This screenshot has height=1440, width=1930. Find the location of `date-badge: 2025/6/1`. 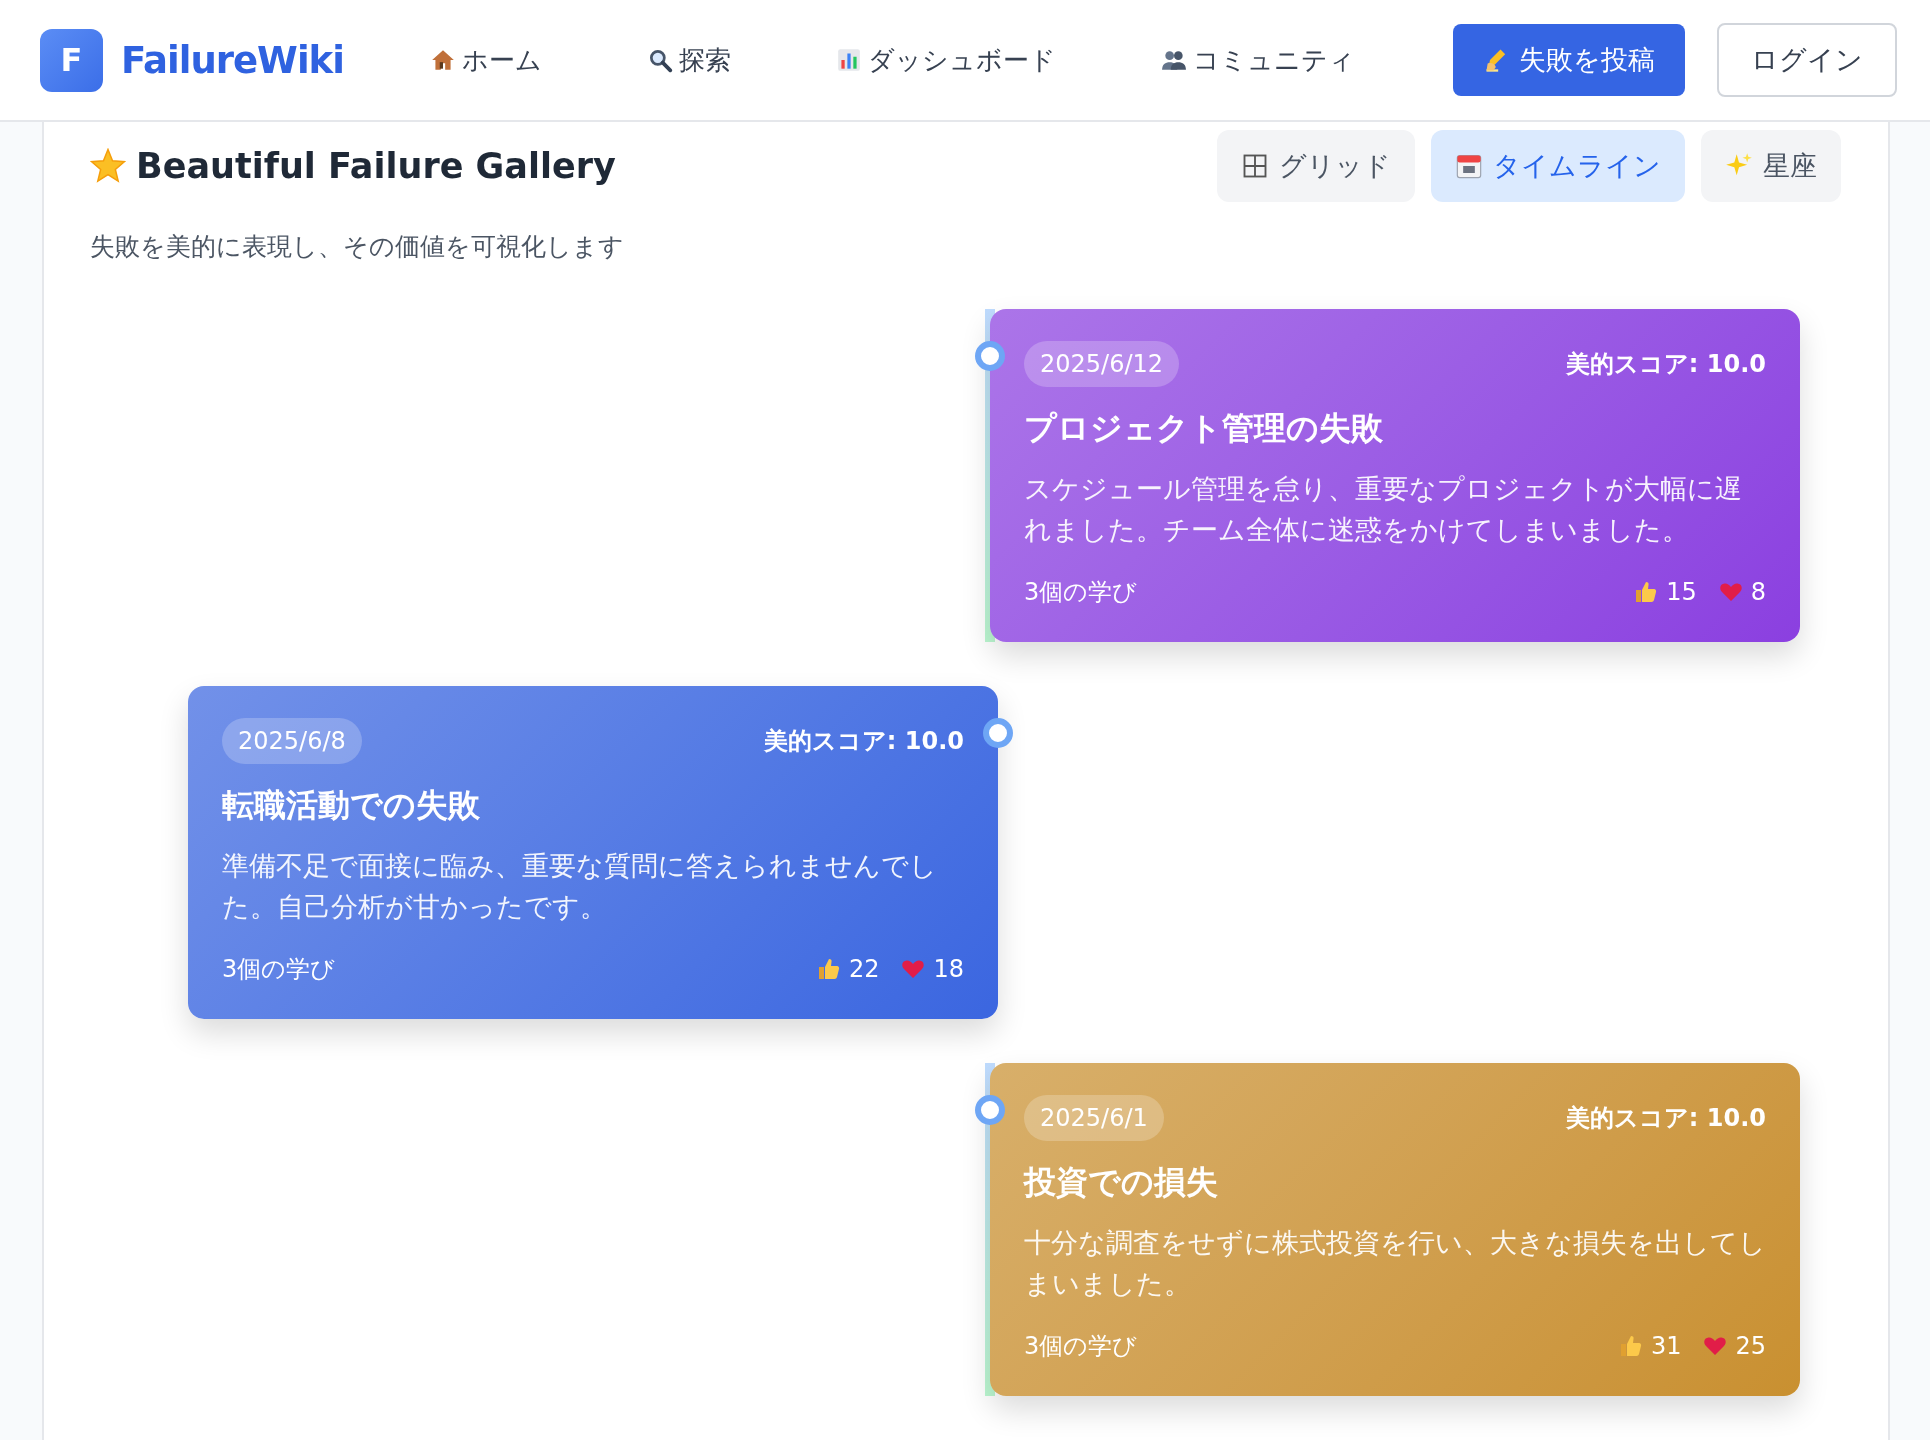

date-badge: 2025/6/1 is located at coordinates (1094, 1118).